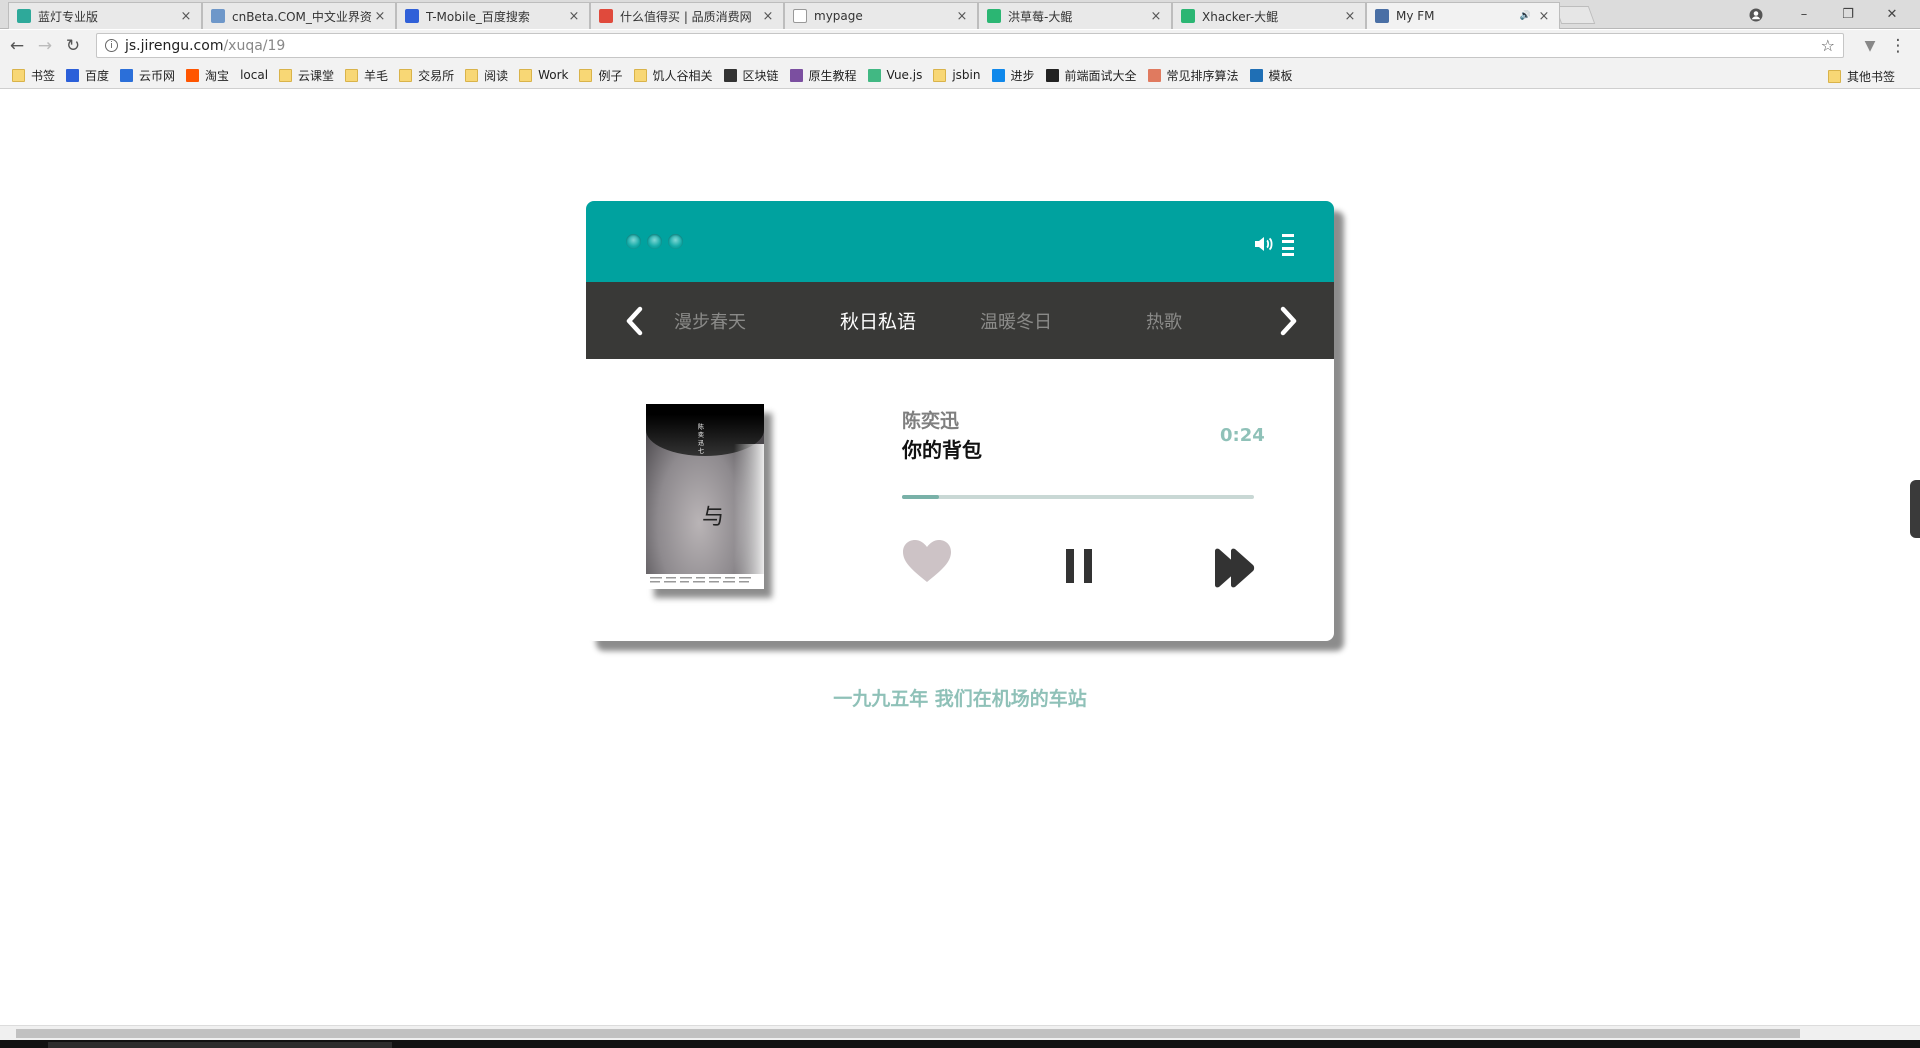  What do you see at coordinates (45, 46) in the screenshot?
I see `forward-icon: →` at bounding box center [45, 46].